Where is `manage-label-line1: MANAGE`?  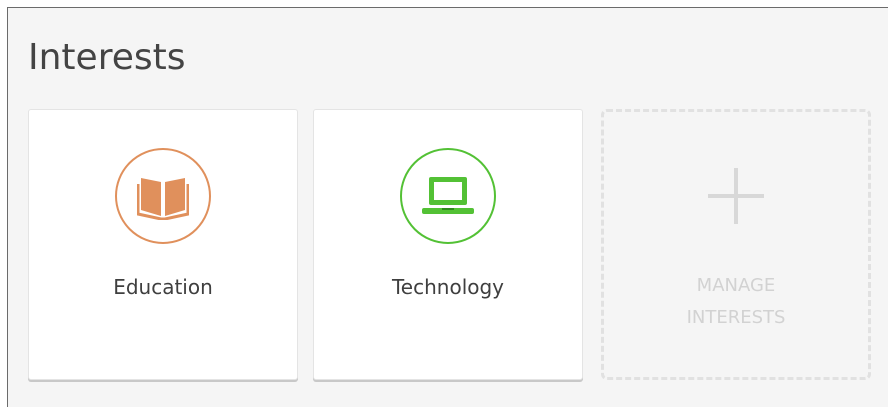
manage-label-line1: MANAGE is located at coordinates (736, 285).